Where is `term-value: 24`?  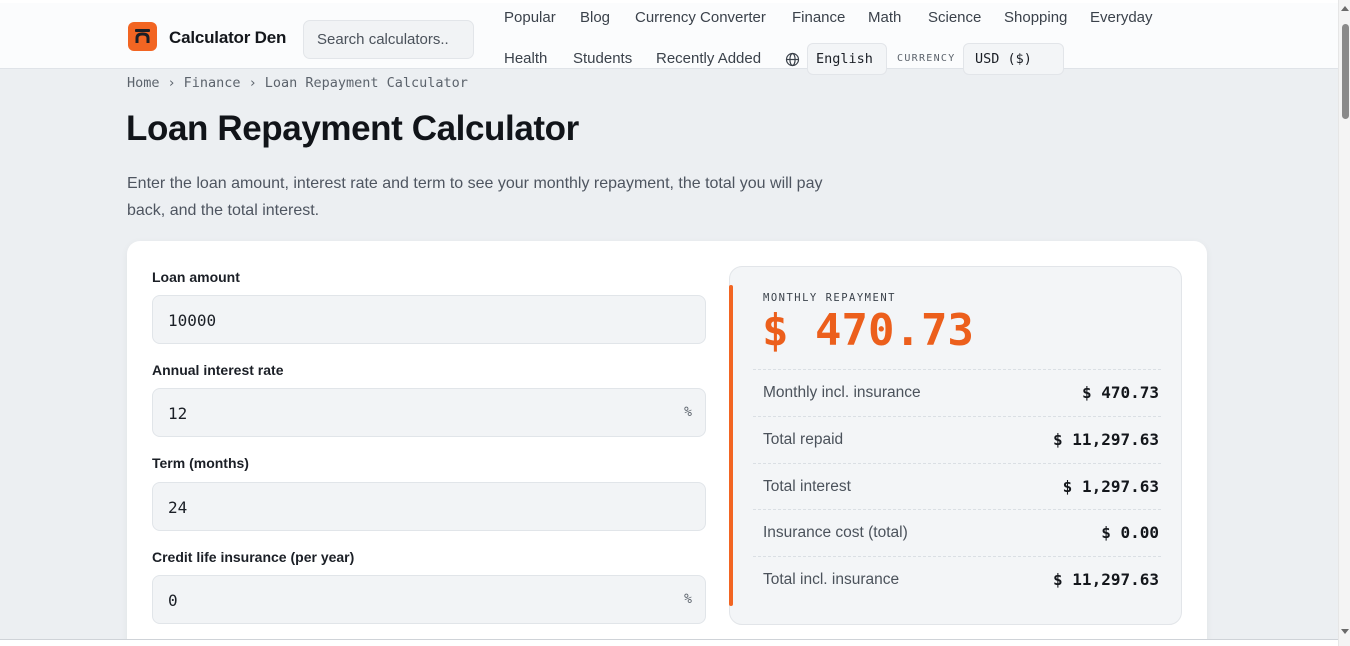 term-value: 24 is located at coordinates (178, 507).